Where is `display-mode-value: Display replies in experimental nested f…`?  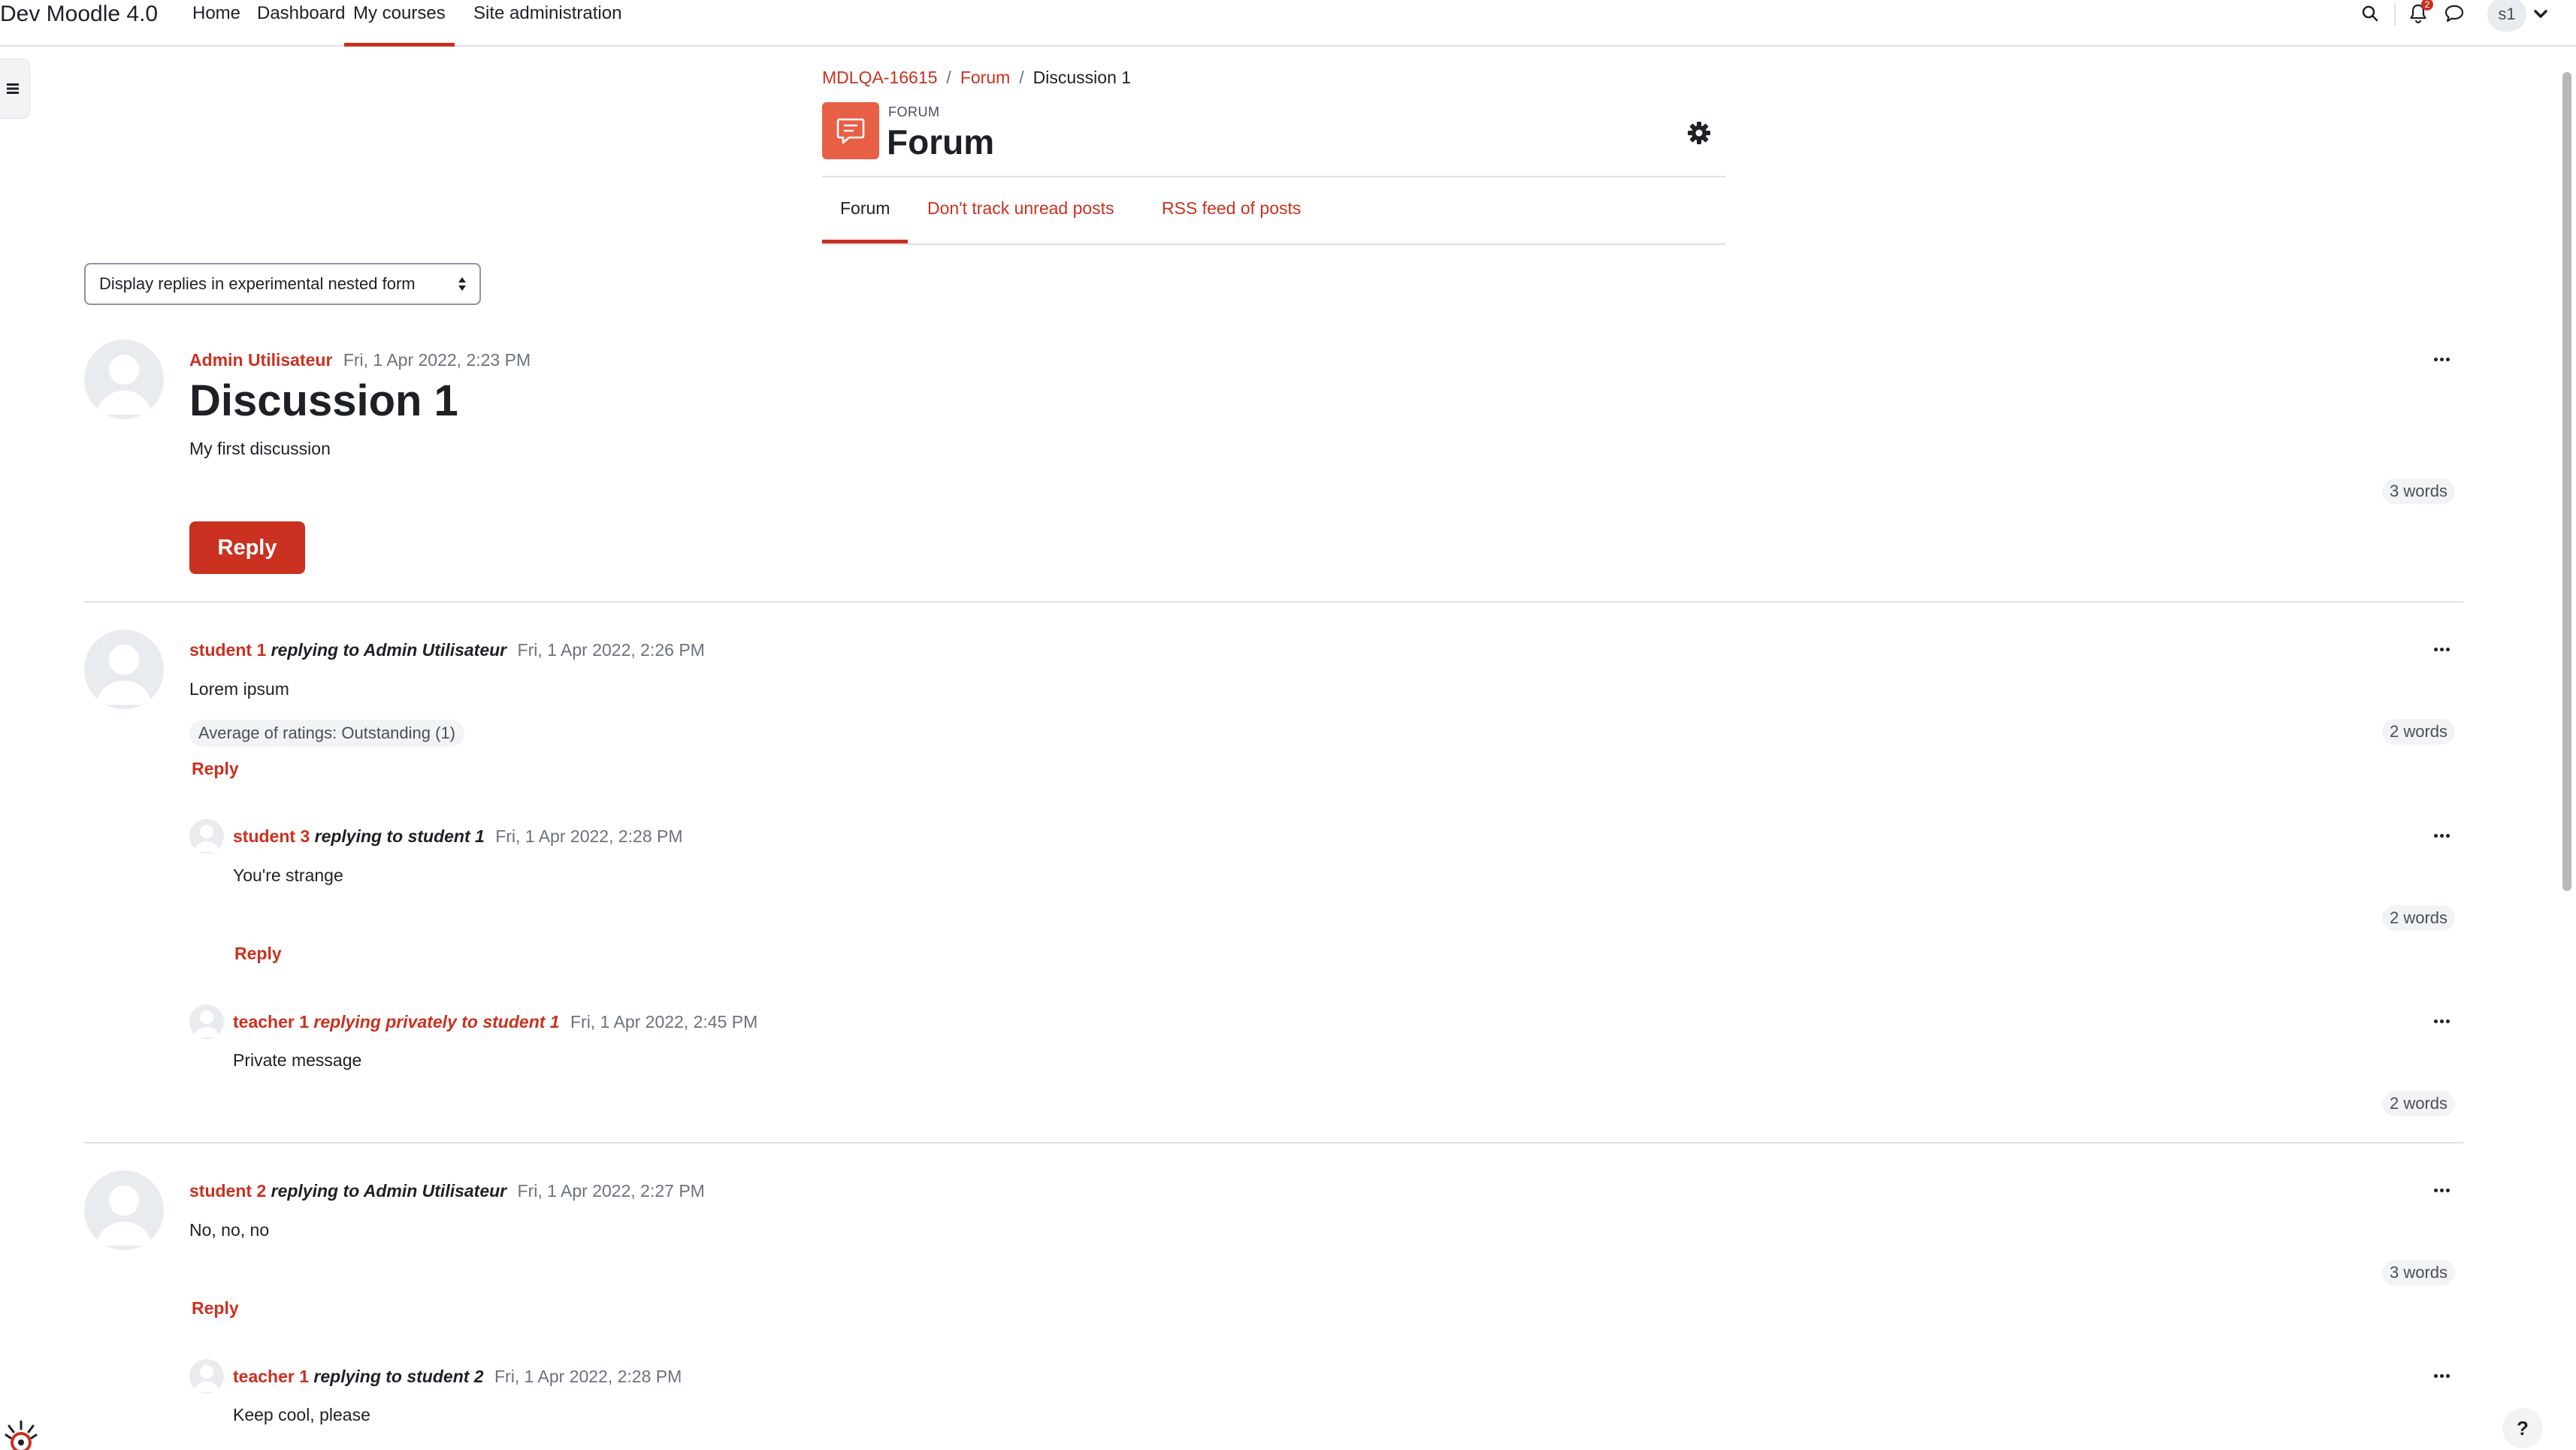 display-mode-value: Display replies in experimental nested f… is located at coordinates (257, 283).